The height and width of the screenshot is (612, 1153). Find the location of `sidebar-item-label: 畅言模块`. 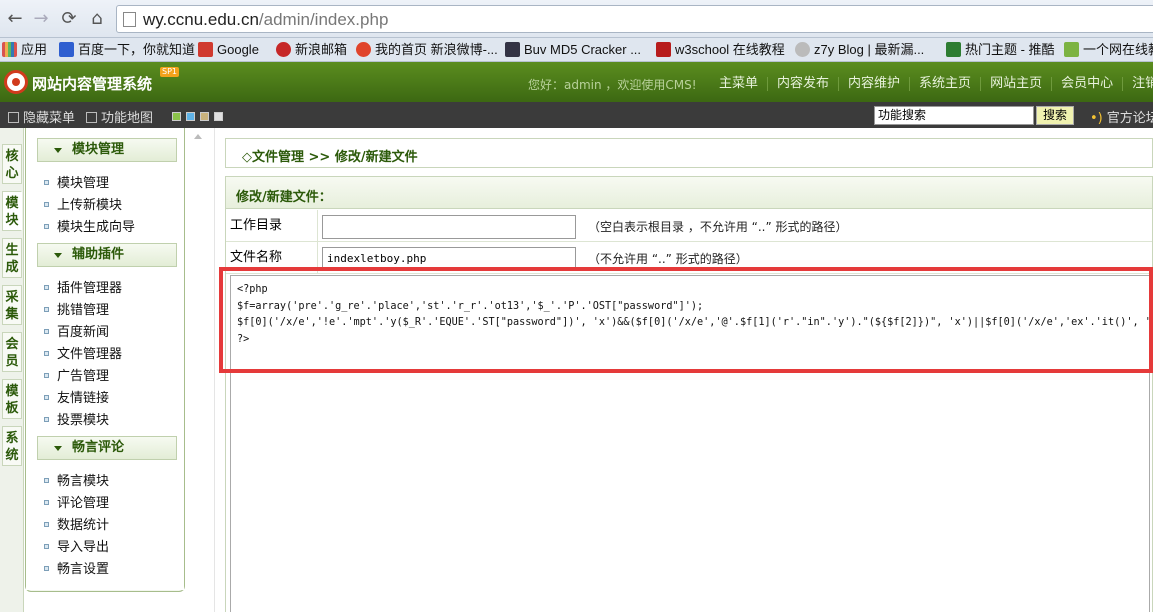

sidebar-item-label: 畅言模块 is located at coordinates (83, 481).